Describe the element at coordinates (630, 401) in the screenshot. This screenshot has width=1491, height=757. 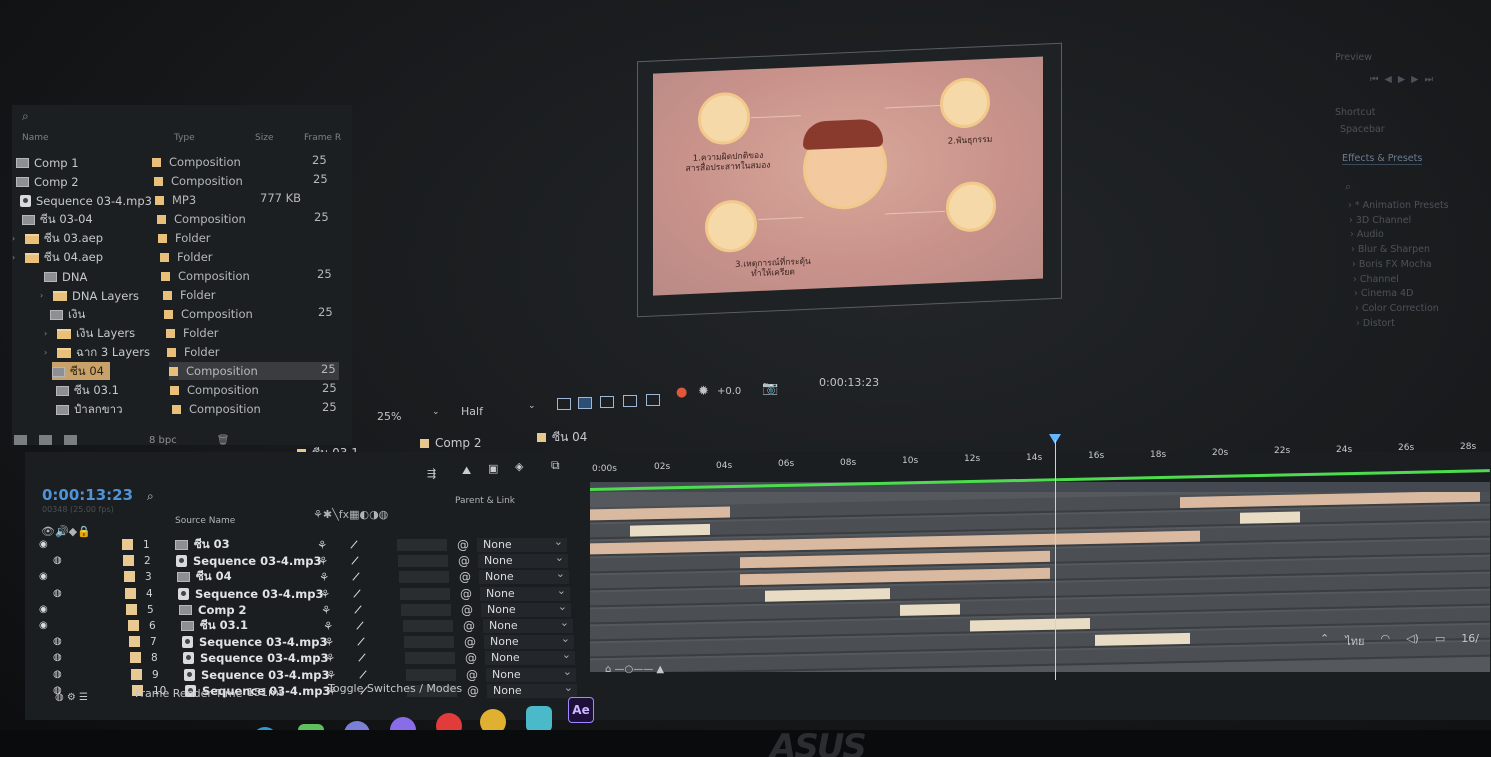
I see `region-of-interest-icon` at that location.